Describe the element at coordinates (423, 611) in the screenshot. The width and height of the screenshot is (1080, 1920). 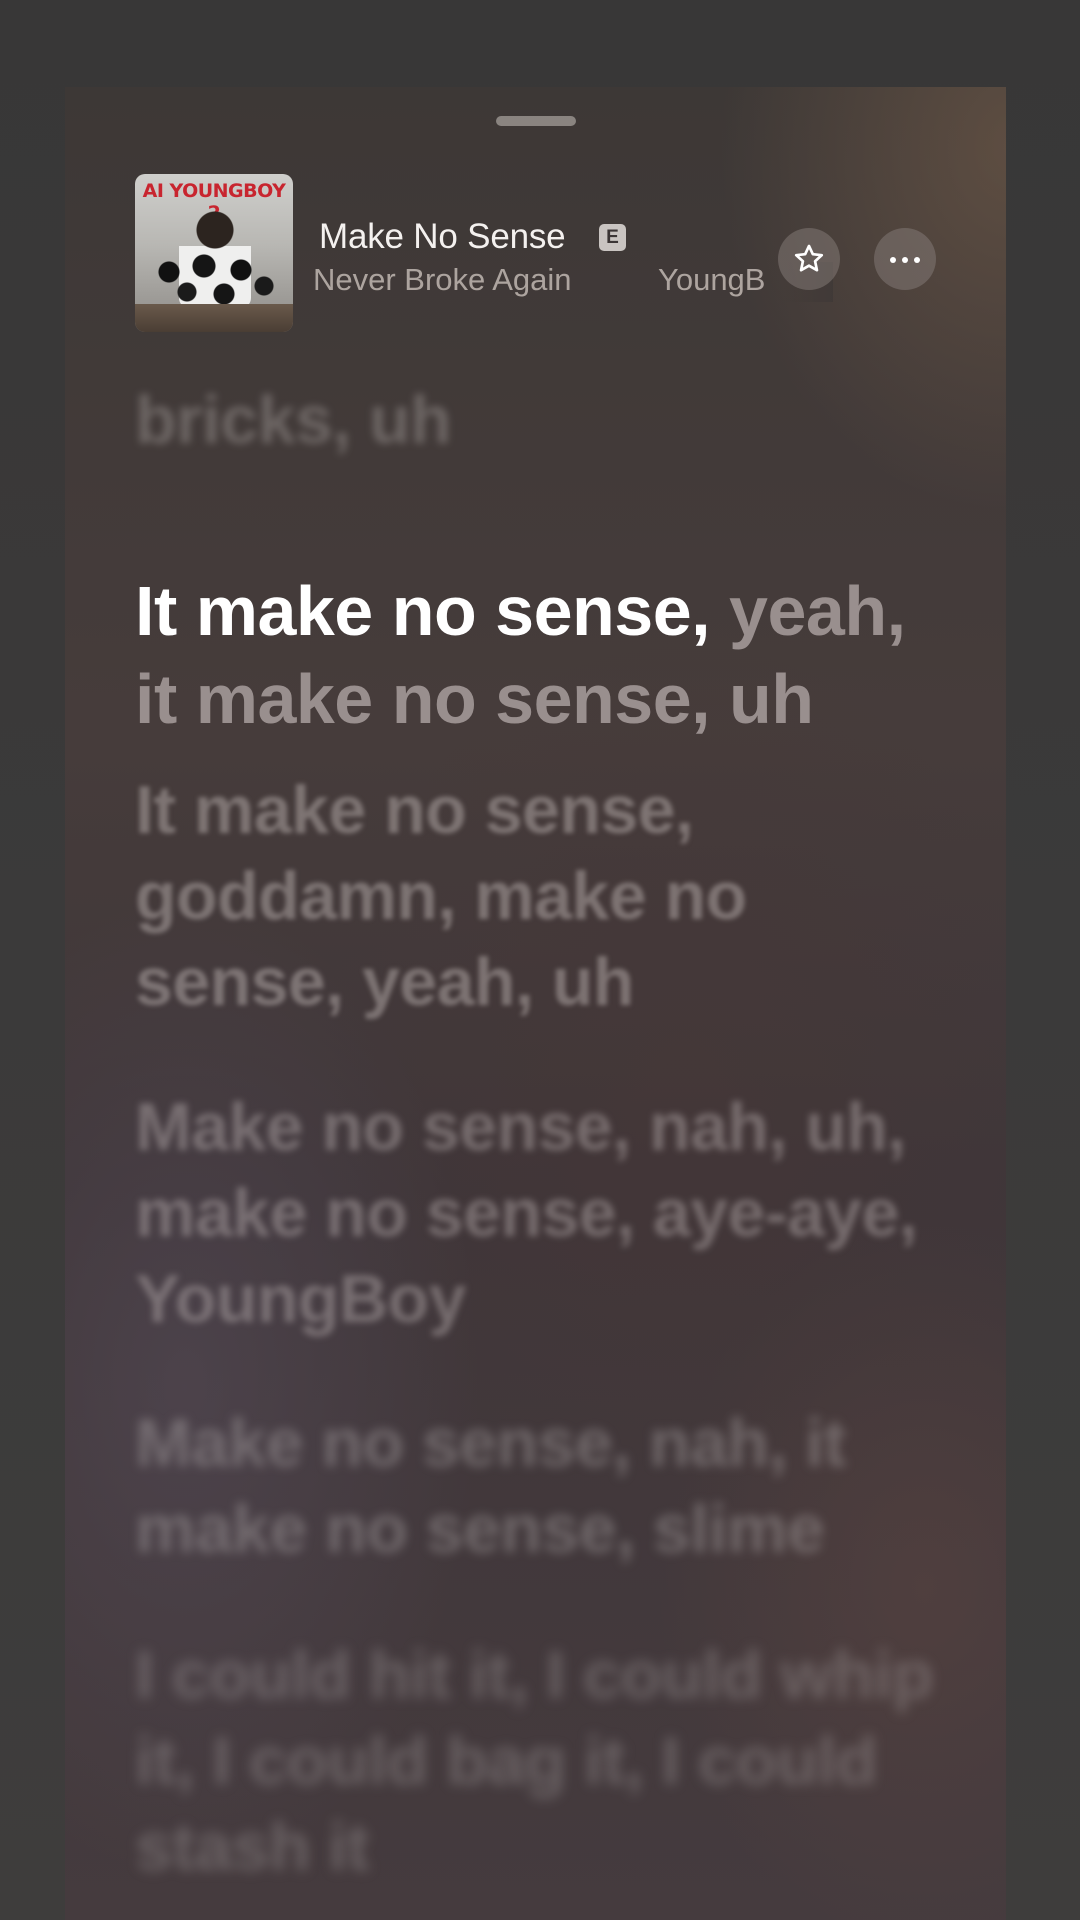
I see `lyric-sung-words: It make no sense,` at that location.